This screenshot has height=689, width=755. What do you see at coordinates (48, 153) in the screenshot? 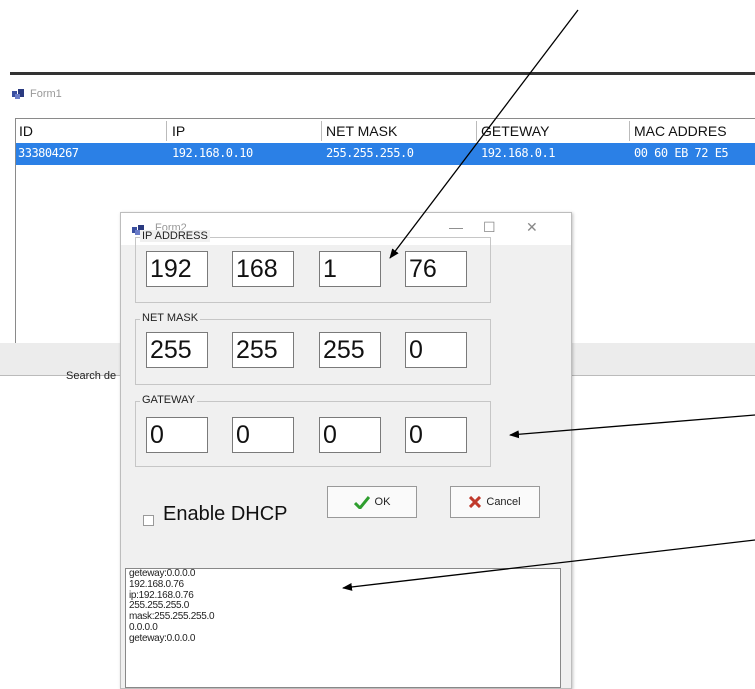
I see `cell-id: 333804267` at bounding box center [48, 153].